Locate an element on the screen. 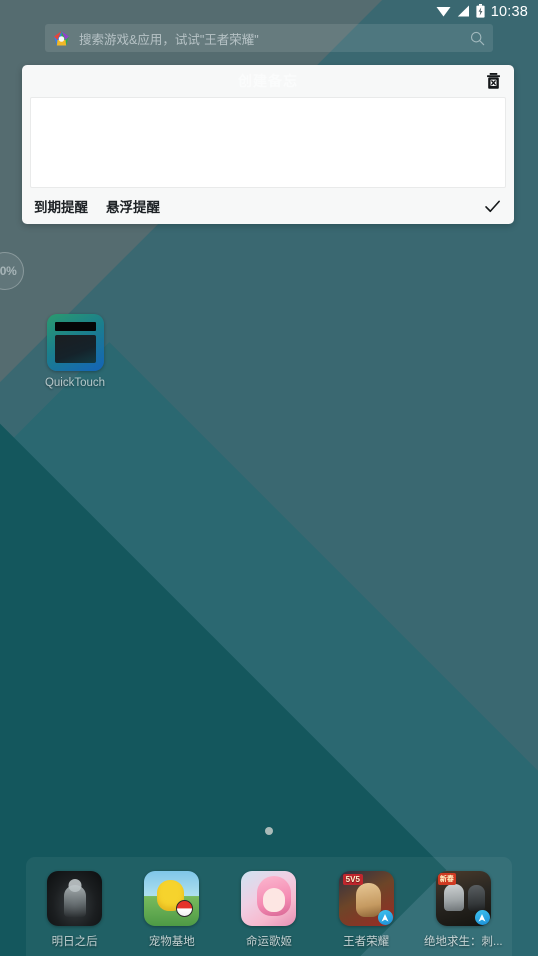 The height and width of the screenshot is (956, 538). dock-app-mingrizhihou: 明日之后 is located at coordinates (75, 910).